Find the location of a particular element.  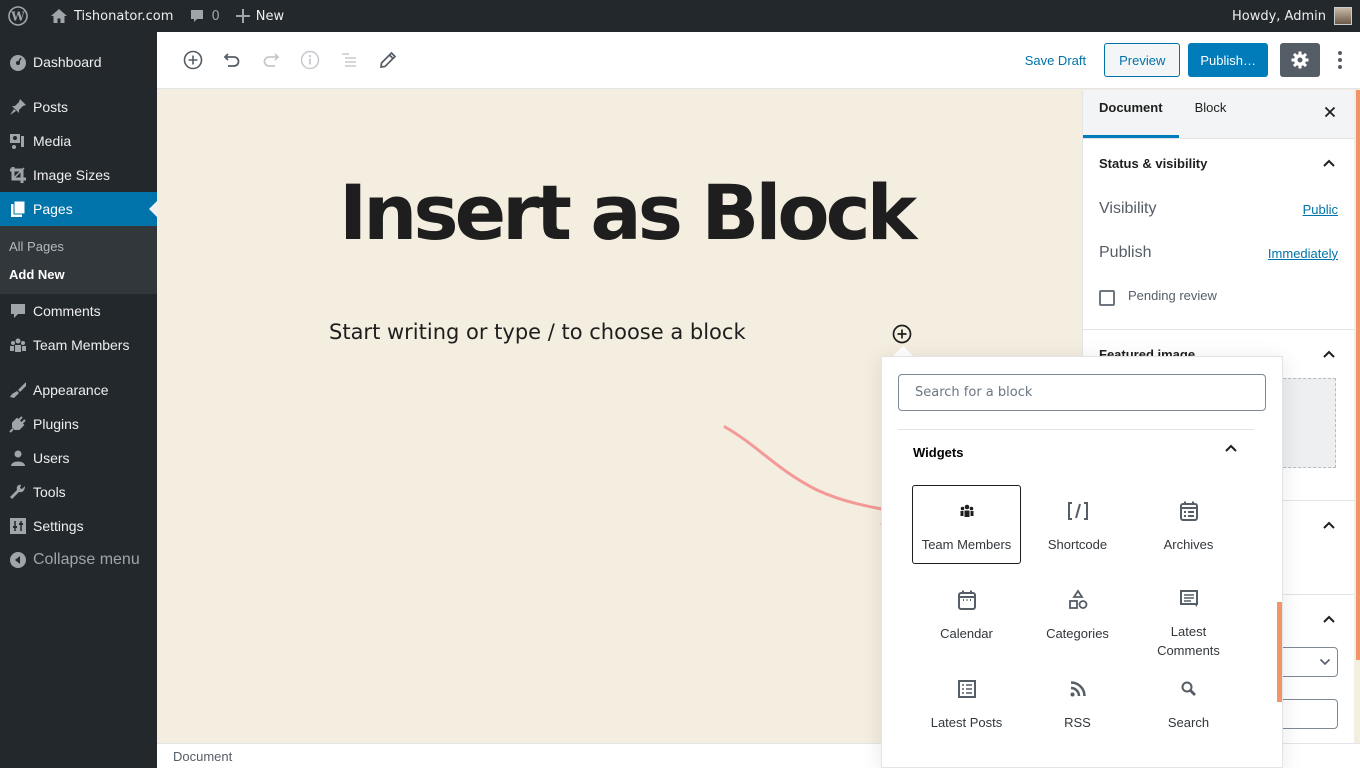

add-block-button is located at coordinates (193, 60).